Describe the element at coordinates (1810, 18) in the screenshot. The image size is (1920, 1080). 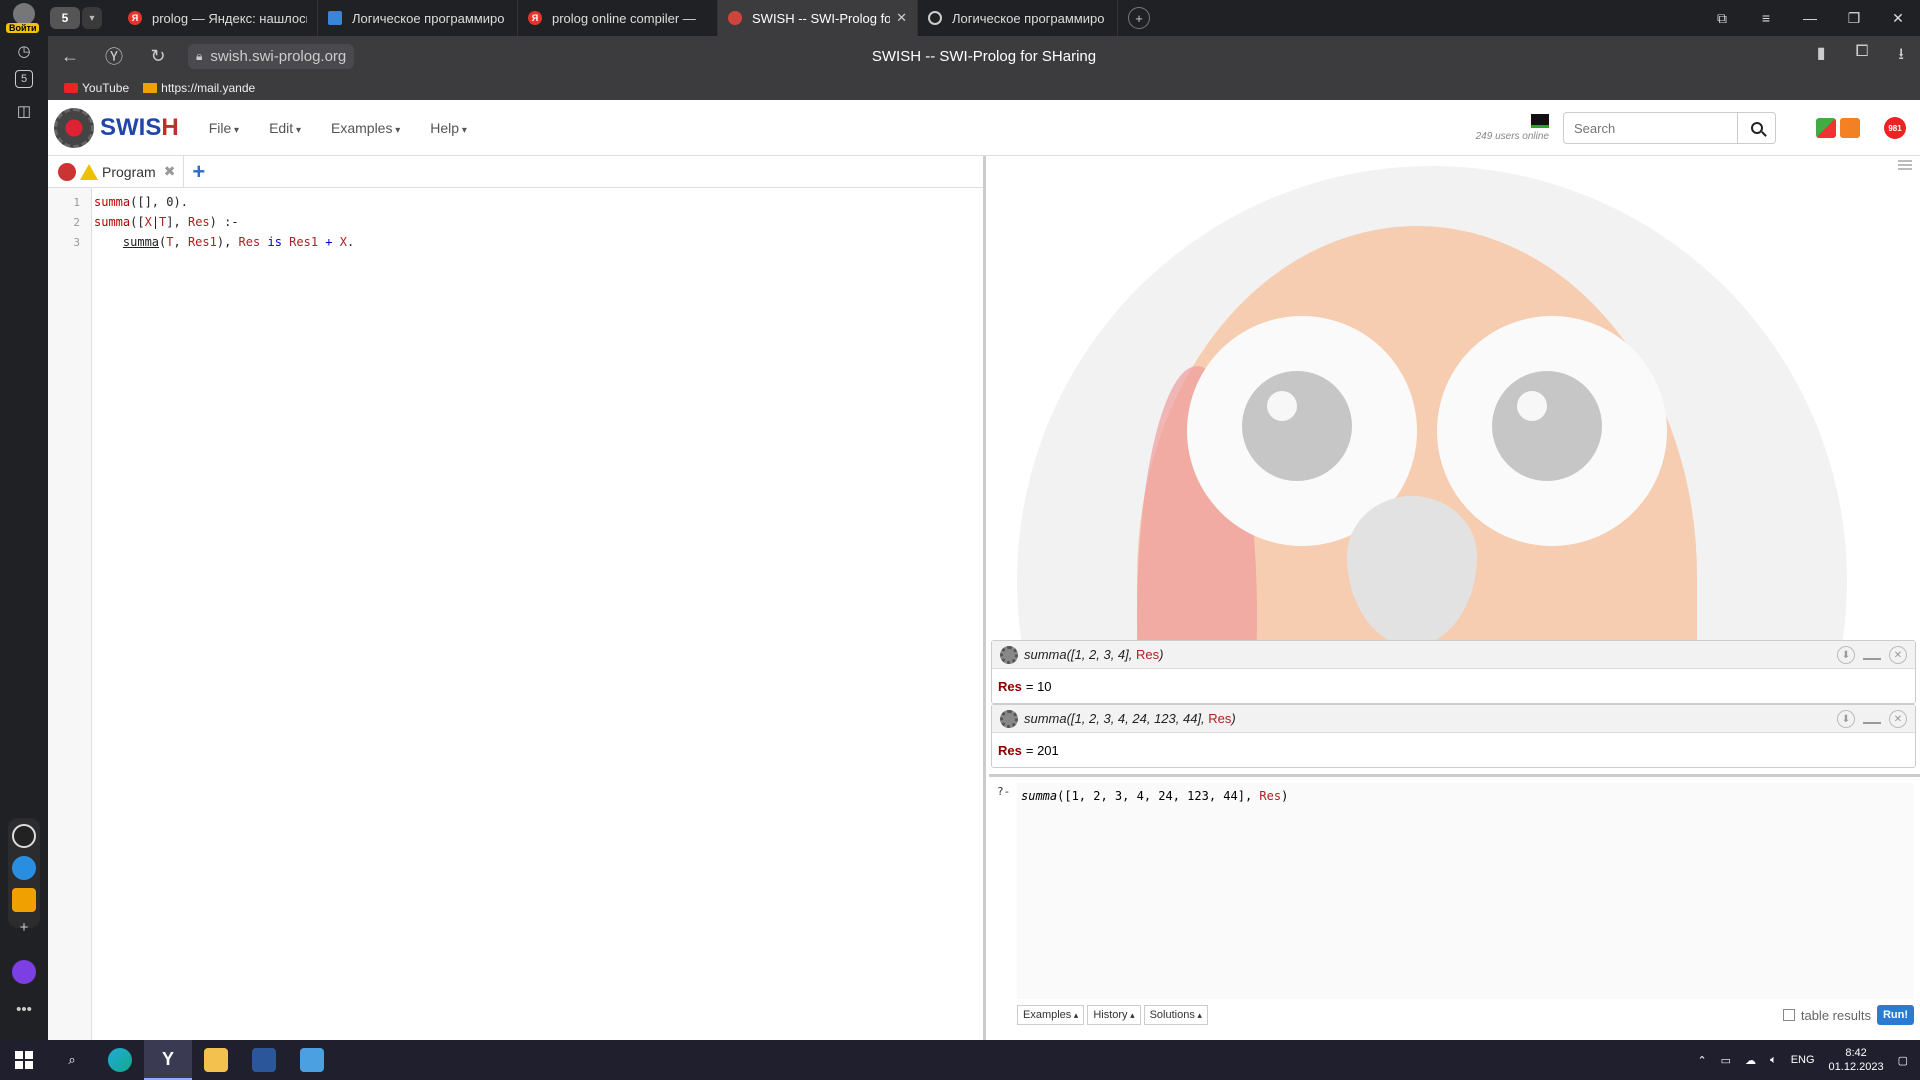
I see `minimize-icon: —` at that location.